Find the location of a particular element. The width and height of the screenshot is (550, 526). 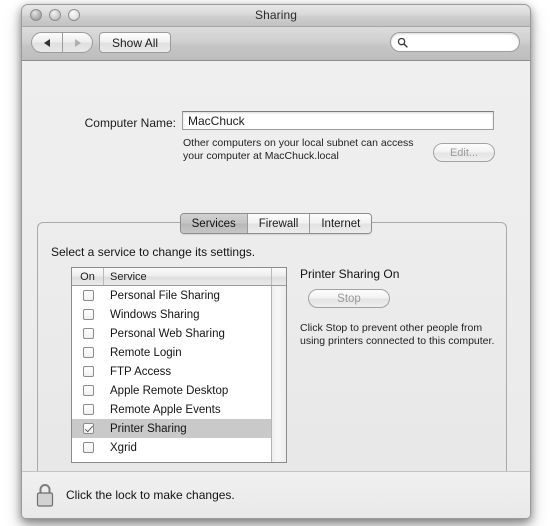

service-detail-title: Printer Sharing On is located at coordinates (350, 274).